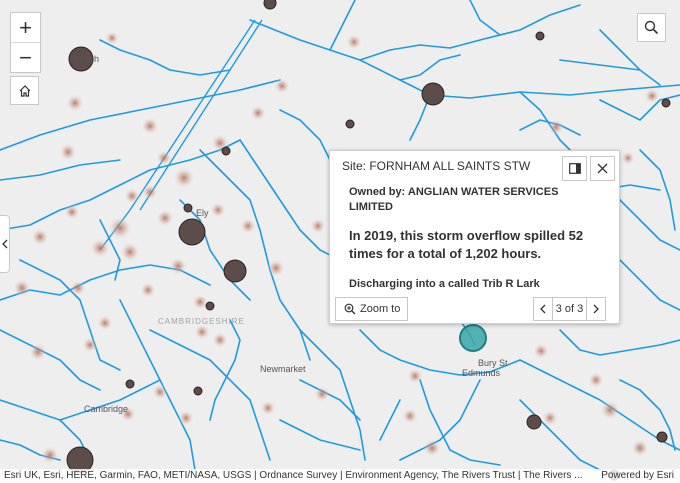 Image resolution: width=680 pixels, height=483 pixels. Describe the element at coordinates (283, 369) in the screenshot. I see `place-label-newmarket: Newmarket` at that location.